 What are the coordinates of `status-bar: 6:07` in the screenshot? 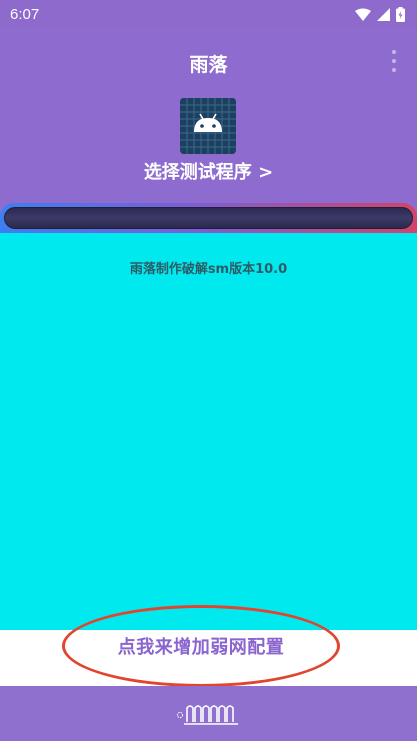 It's located at (208, 14).